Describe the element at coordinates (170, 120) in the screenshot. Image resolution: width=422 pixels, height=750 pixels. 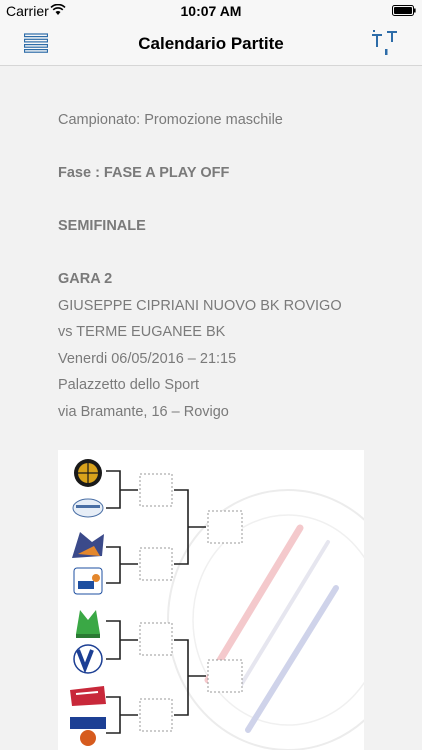
I see `championship-label: Campionato: Promozione maschile` at that location.